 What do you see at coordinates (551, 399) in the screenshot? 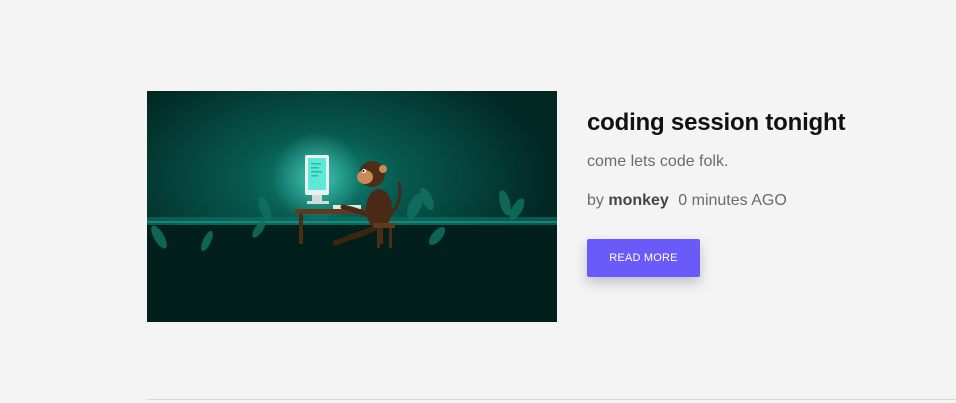
I see `section-divider` at bounding box center [551, 399].